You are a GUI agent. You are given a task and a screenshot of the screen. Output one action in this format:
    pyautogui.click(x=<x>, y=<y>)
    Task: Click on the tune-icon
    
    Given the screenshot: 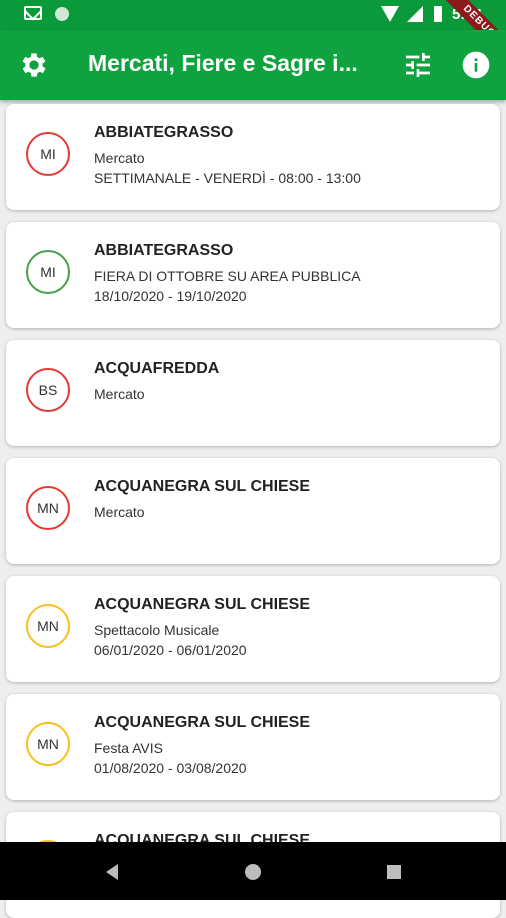 What is the action you would take?
    pyautogui.click(x=418, y=65)
    